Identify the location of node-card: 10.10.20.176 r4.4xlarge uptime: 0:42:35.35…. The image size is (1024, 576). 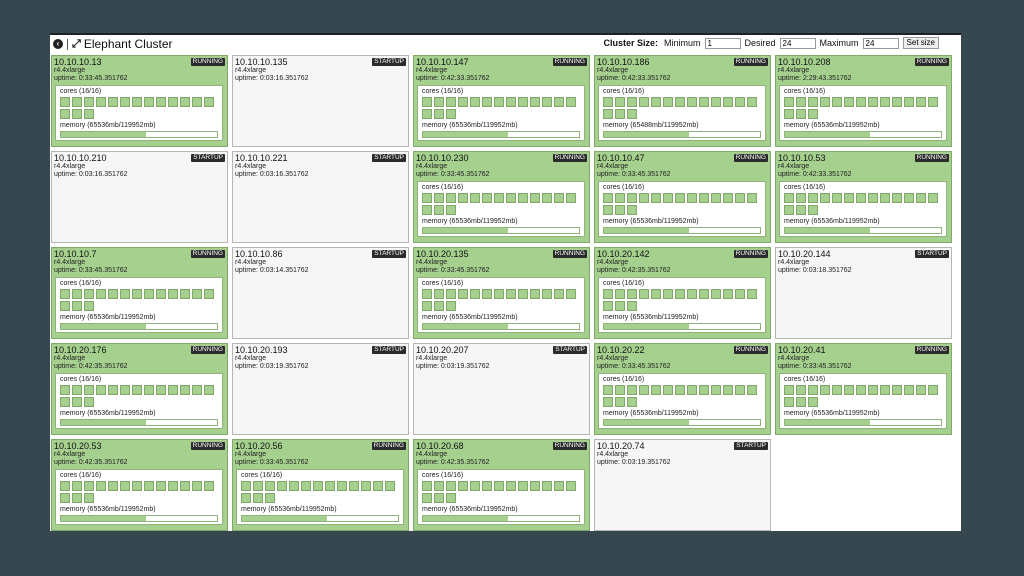
(139, 389).